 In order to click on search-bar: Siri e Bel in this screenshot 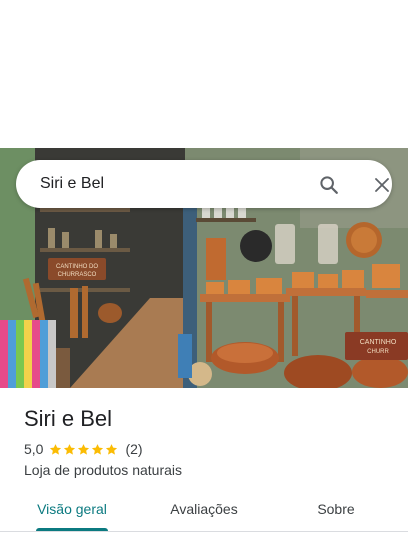, I will do `click(204, 184)`.